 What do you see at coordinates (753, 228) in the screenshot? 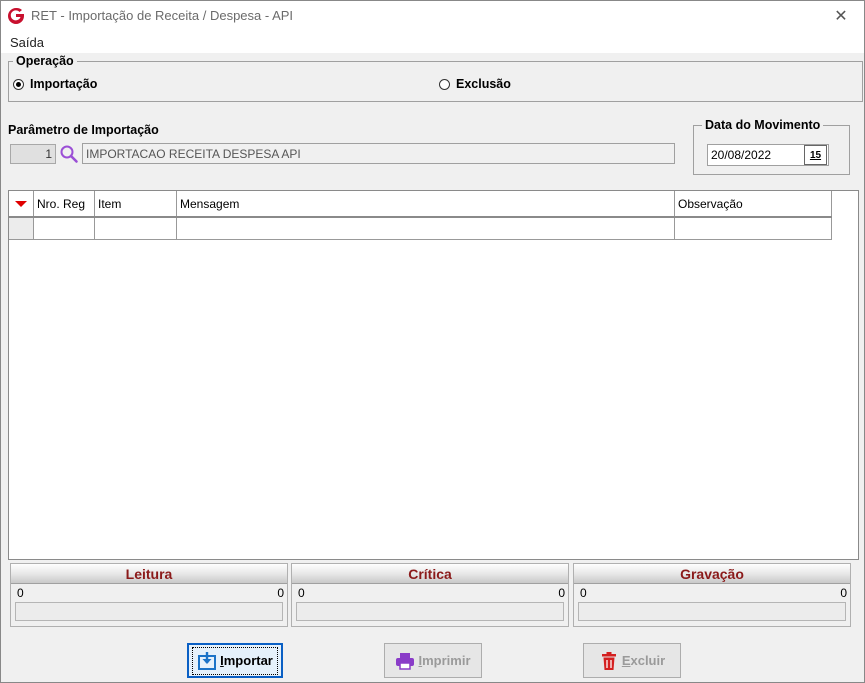
I see `cell-observacao` at bounding box center [753, 228].